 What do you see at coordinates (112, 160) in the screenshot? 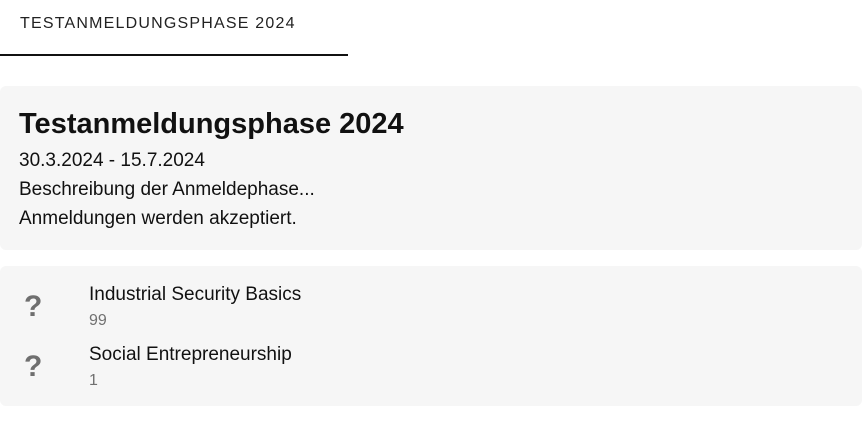
I see `phase-dates: 30.3.2024 - 15.7.2024` at bounding box center [112, 160].